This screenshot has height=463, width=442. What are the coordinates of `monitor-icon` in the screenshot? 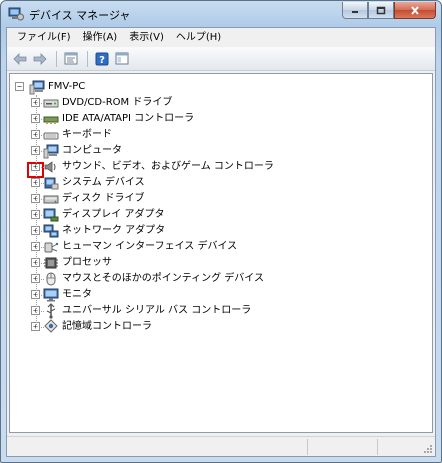 It's located at (51, 295).